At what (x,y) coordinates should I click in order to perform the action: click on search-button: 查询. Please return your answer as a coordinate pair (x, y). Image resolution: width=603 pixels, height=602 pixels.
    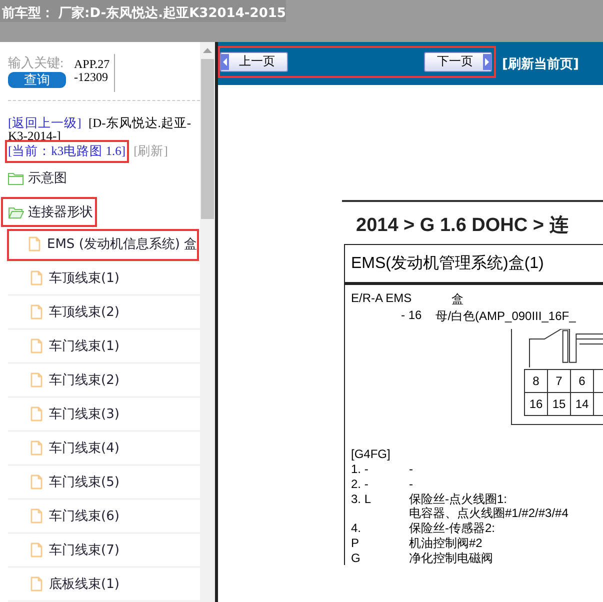
    Looking at the image, I should click on (37, 80).